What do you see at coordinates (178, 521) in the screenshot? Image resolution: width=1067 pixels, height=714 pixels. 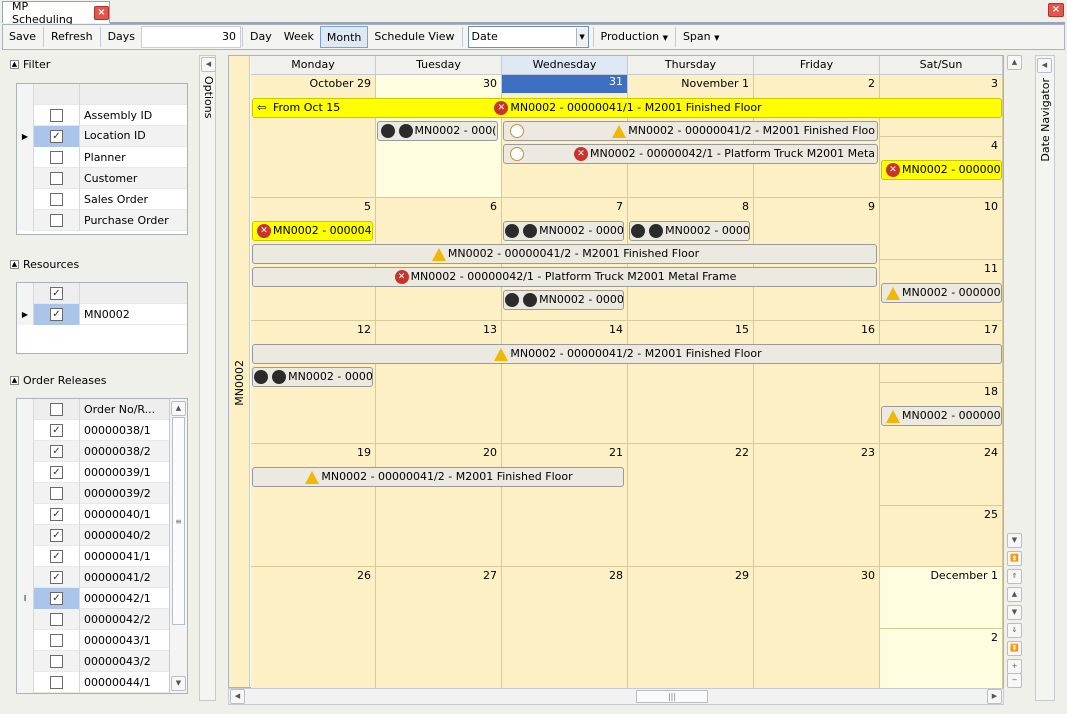 I see `scroll-thumb: ≡` at bounding box center [178, 521].